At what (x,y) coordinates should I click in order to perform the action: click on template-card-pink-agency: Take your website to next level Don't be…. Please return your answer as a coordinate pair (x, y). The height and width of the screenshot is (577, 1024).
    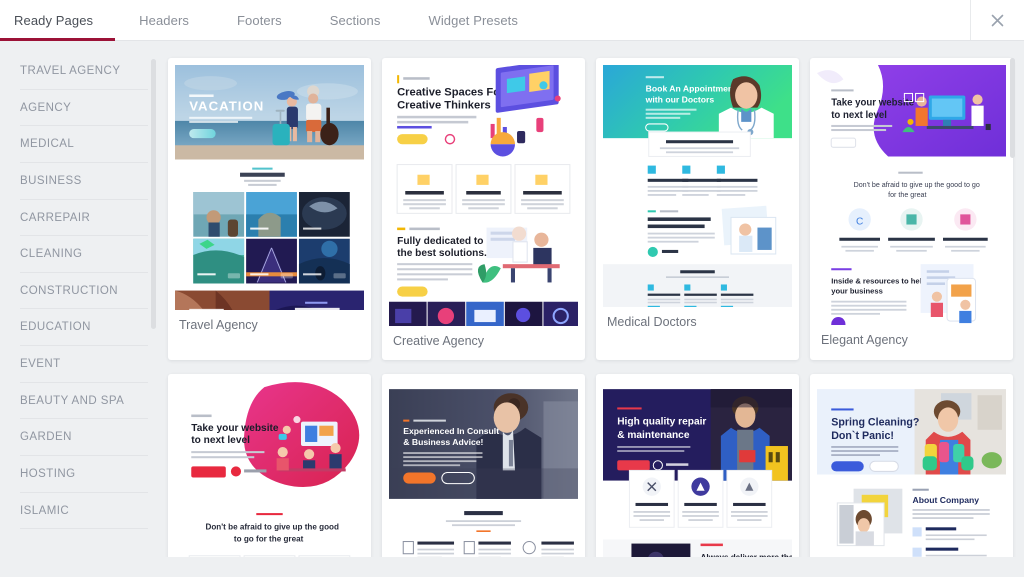
    Looking at the image, I should click on (269, 465).